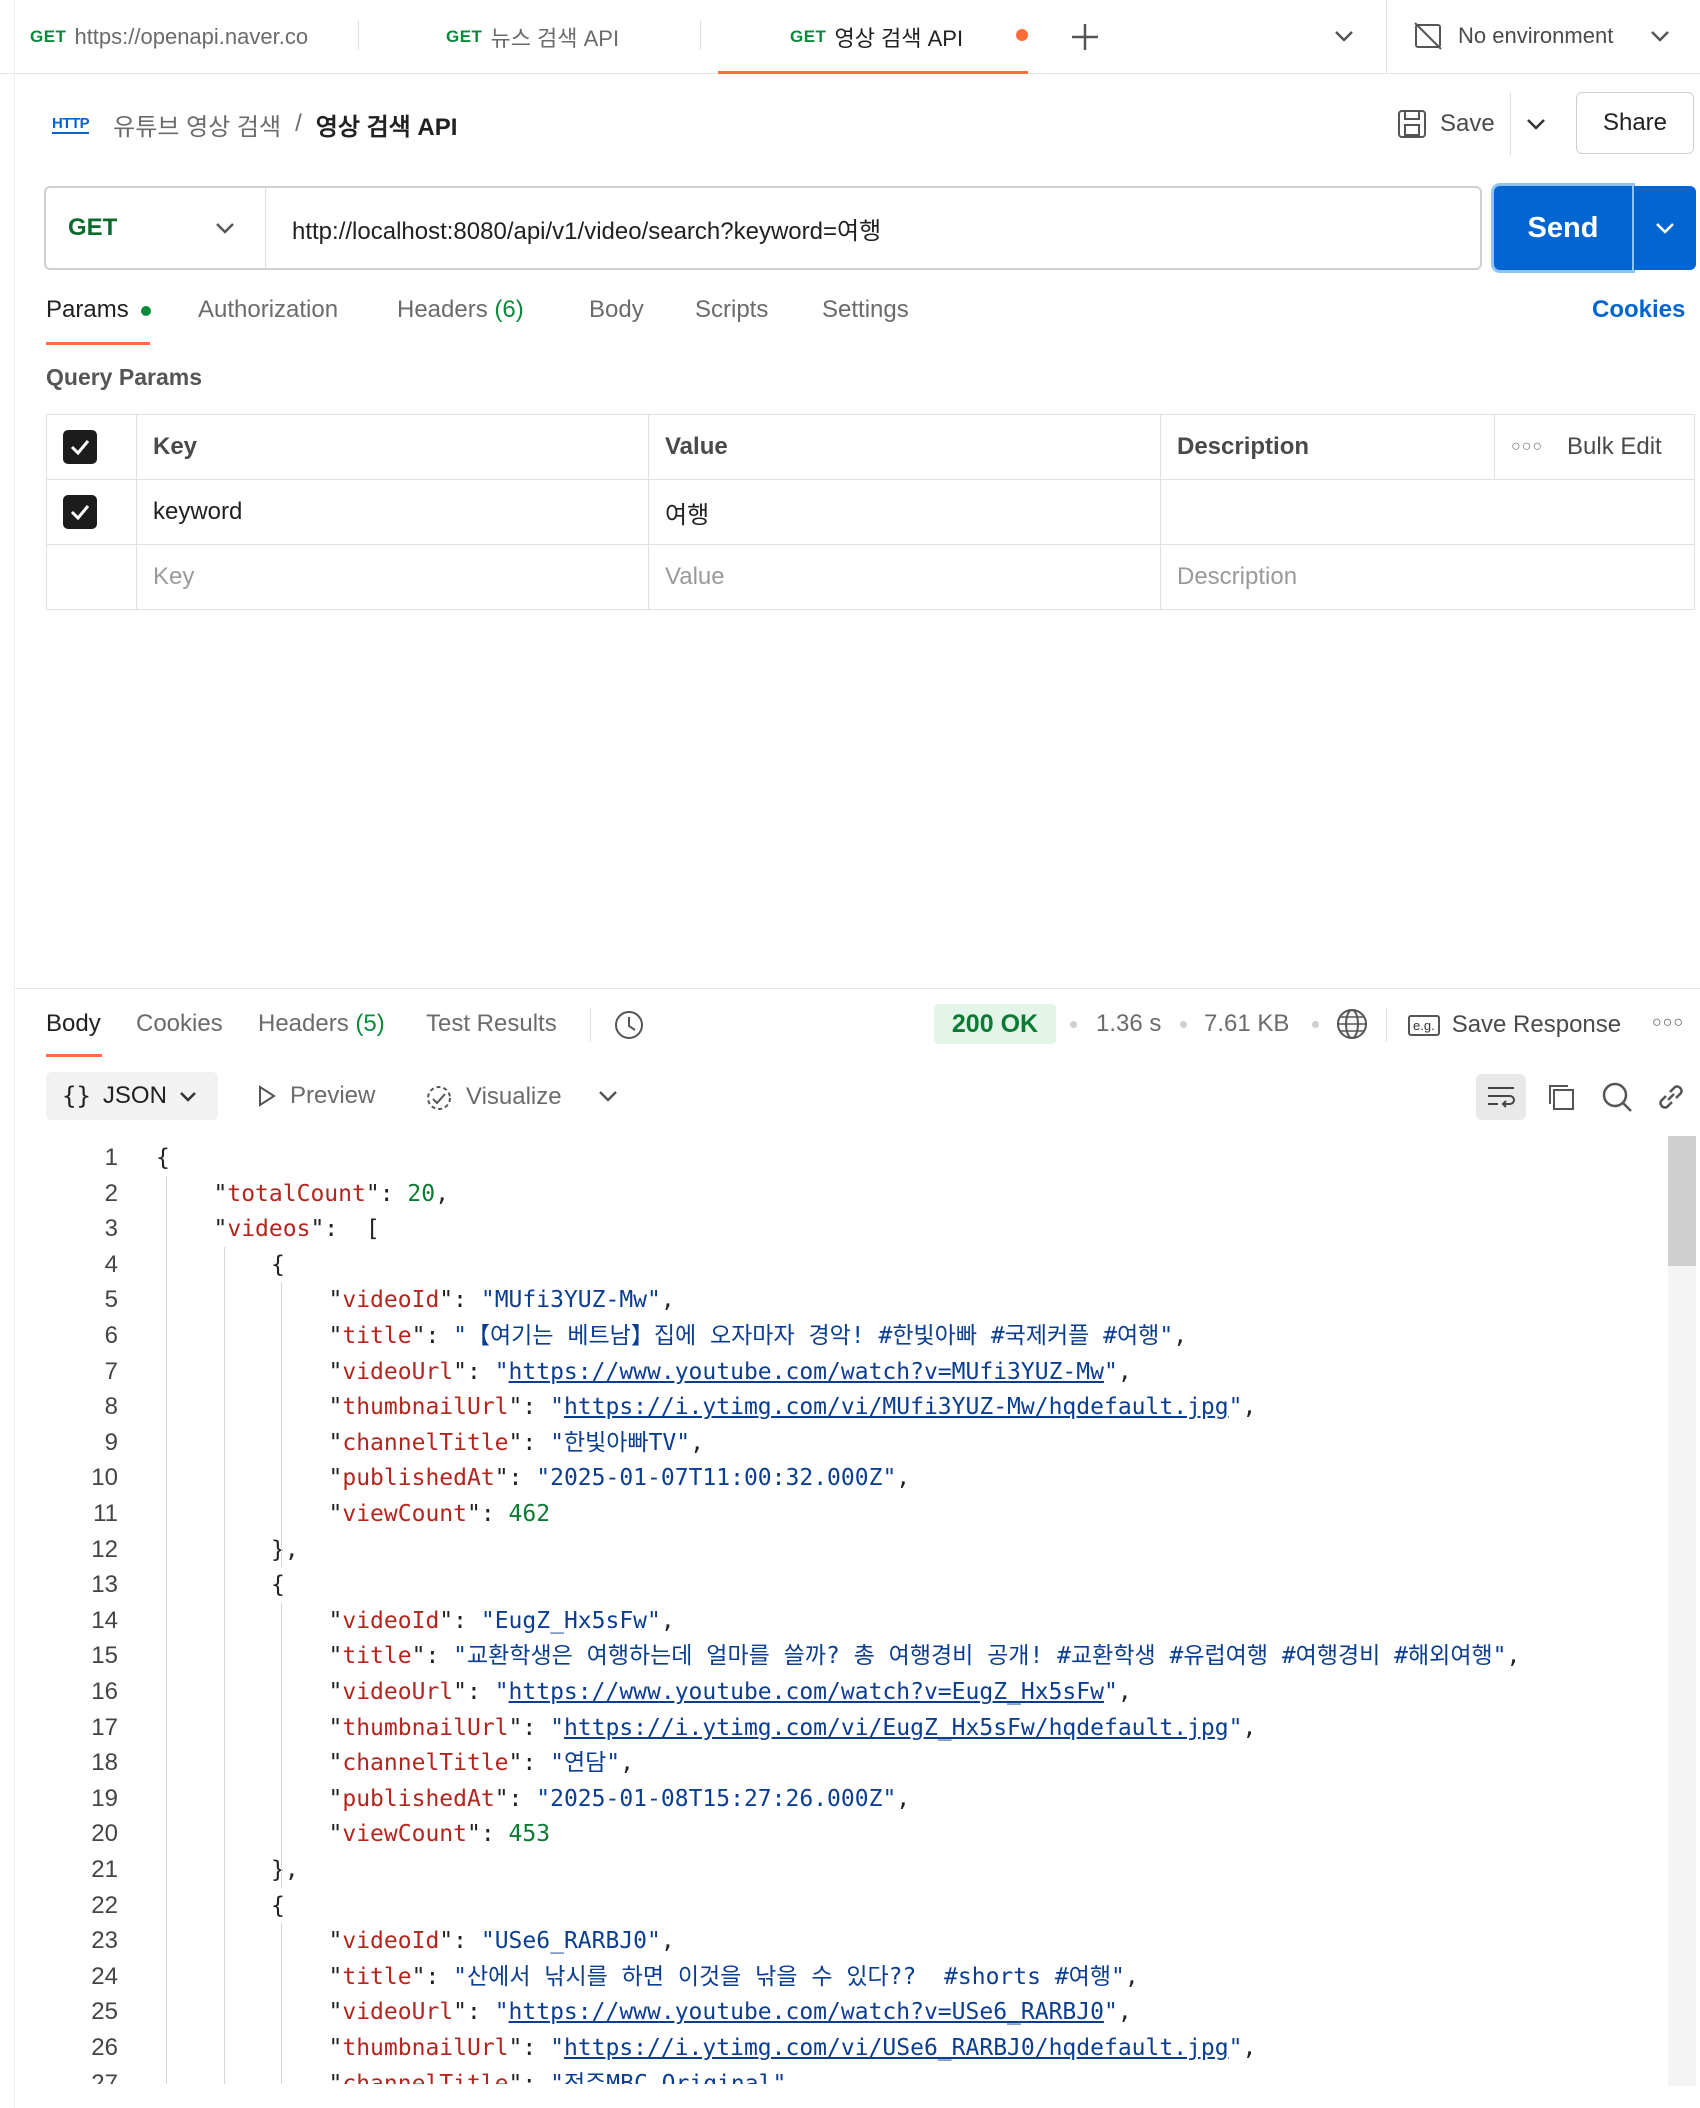 Image resolution: width=1700 pixels, height=2108 pixels. What do you see at coordinates (333, 1095) in the screenshot?
I see `preview-label: Preview` at bounding box center [333, 1095].